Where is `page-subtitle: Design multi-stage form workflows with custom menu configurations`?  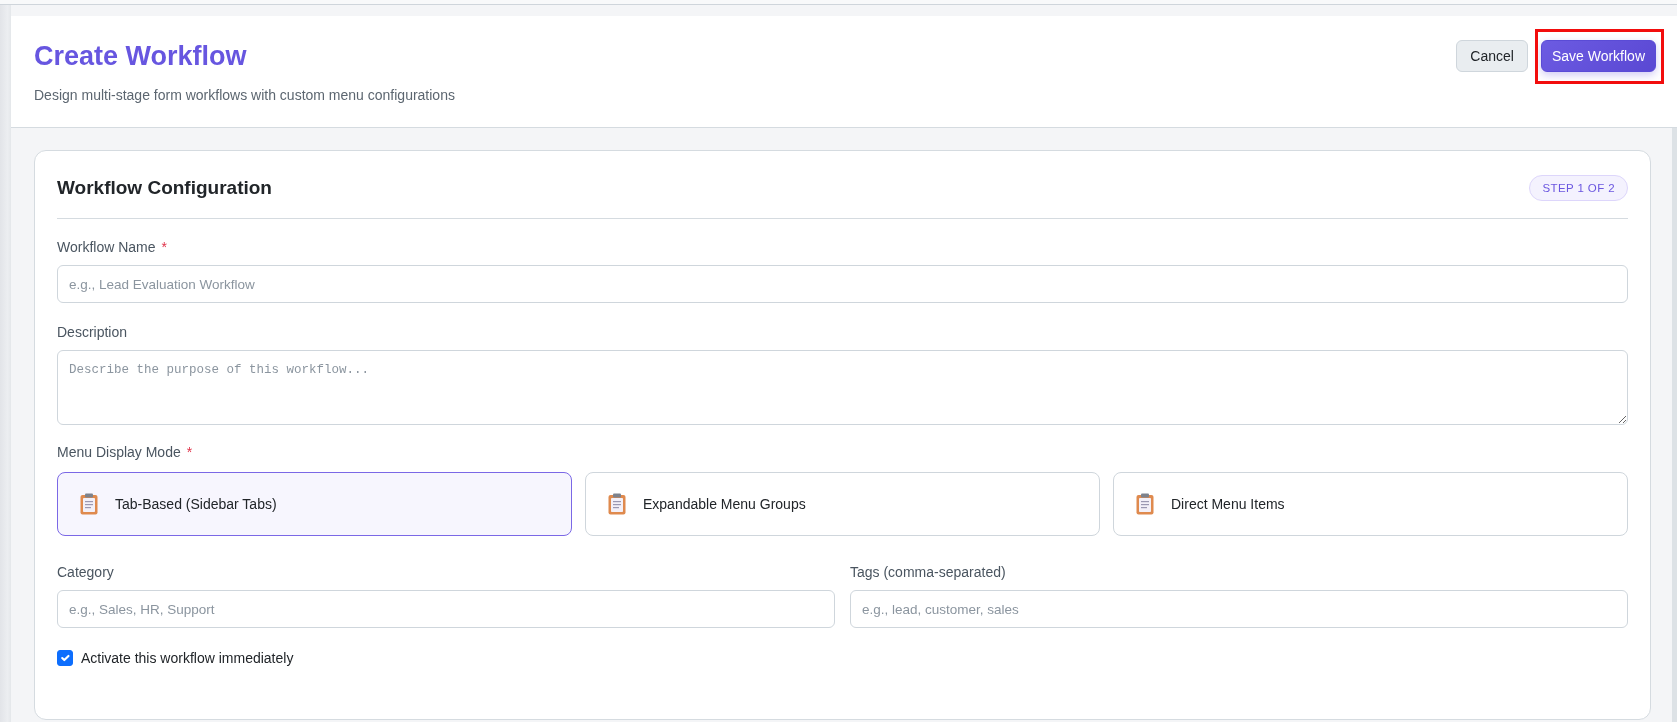 page-subtitle: Design multi-stage form workflows with custom menu configurations is located at coordinates (244, 95).